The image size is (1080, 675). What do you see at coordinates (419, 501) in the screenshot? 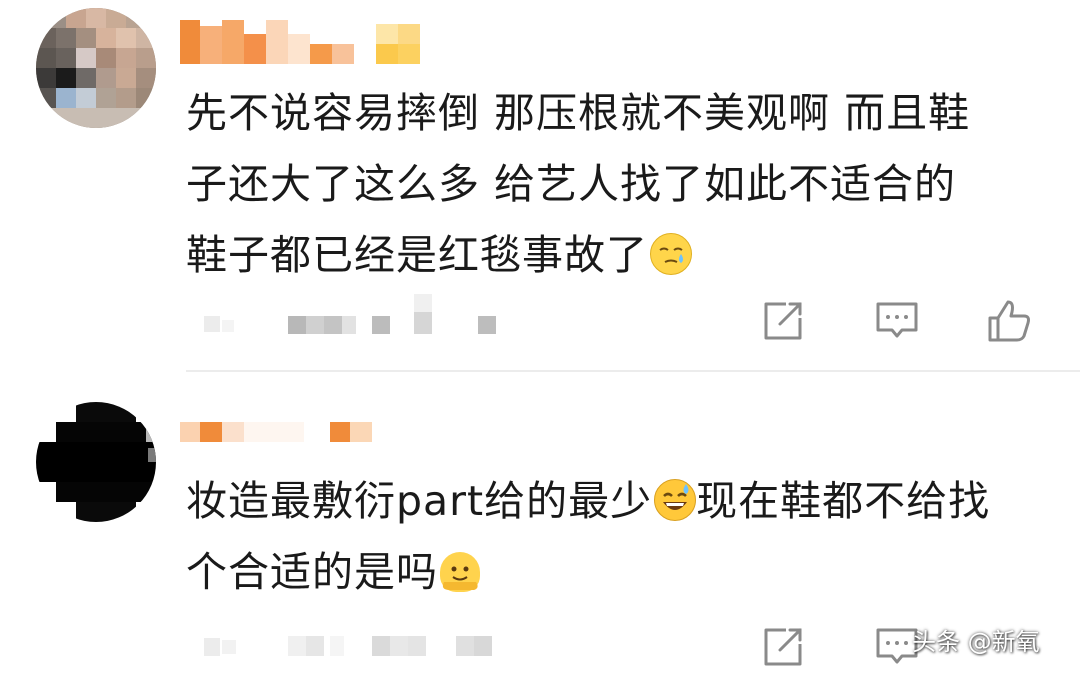
I see `comment-line: 妆造最敷衍part给的最少` at bounding box center [419, 501].